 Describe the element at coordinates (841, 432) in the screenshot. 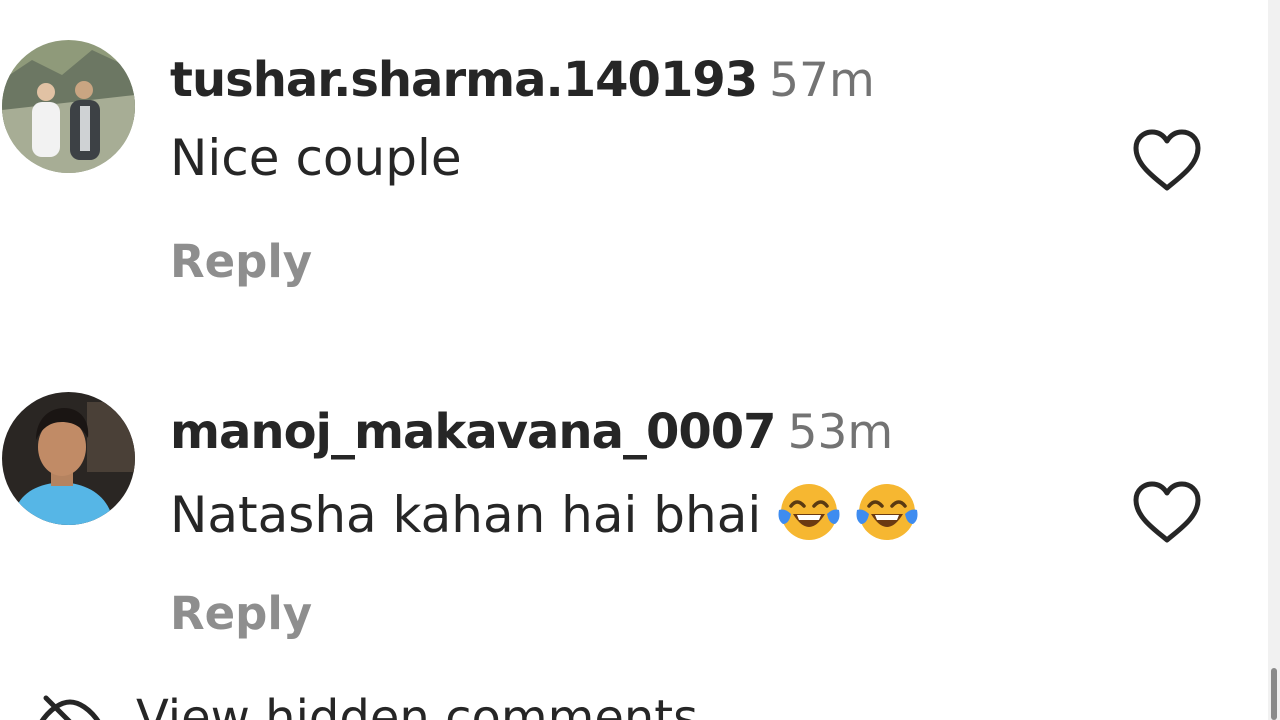

I see `timestamp: 53m` at that location.